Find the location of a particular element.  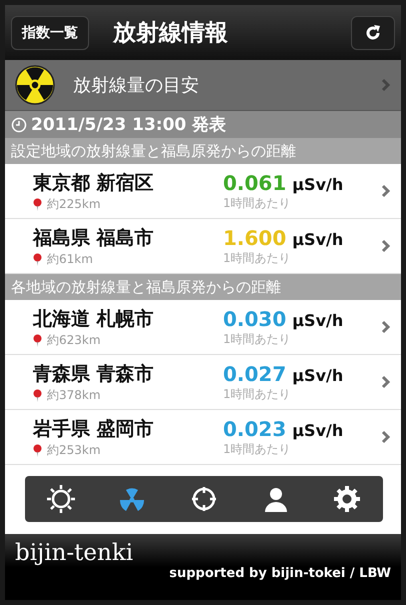

published-time: 2011/5/23 13:00 発表 is located at coordinates (128, 125).